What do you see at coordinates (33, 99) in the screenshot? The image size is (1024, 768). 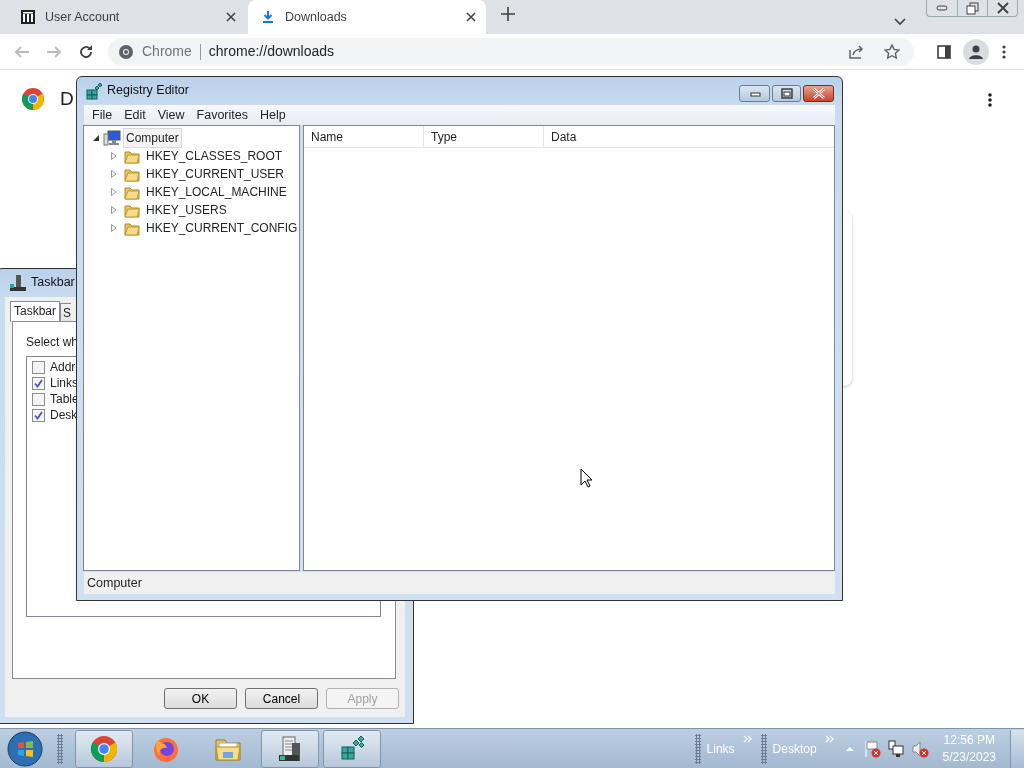 I see `chrome-logo` at bounding box center [33, 99].